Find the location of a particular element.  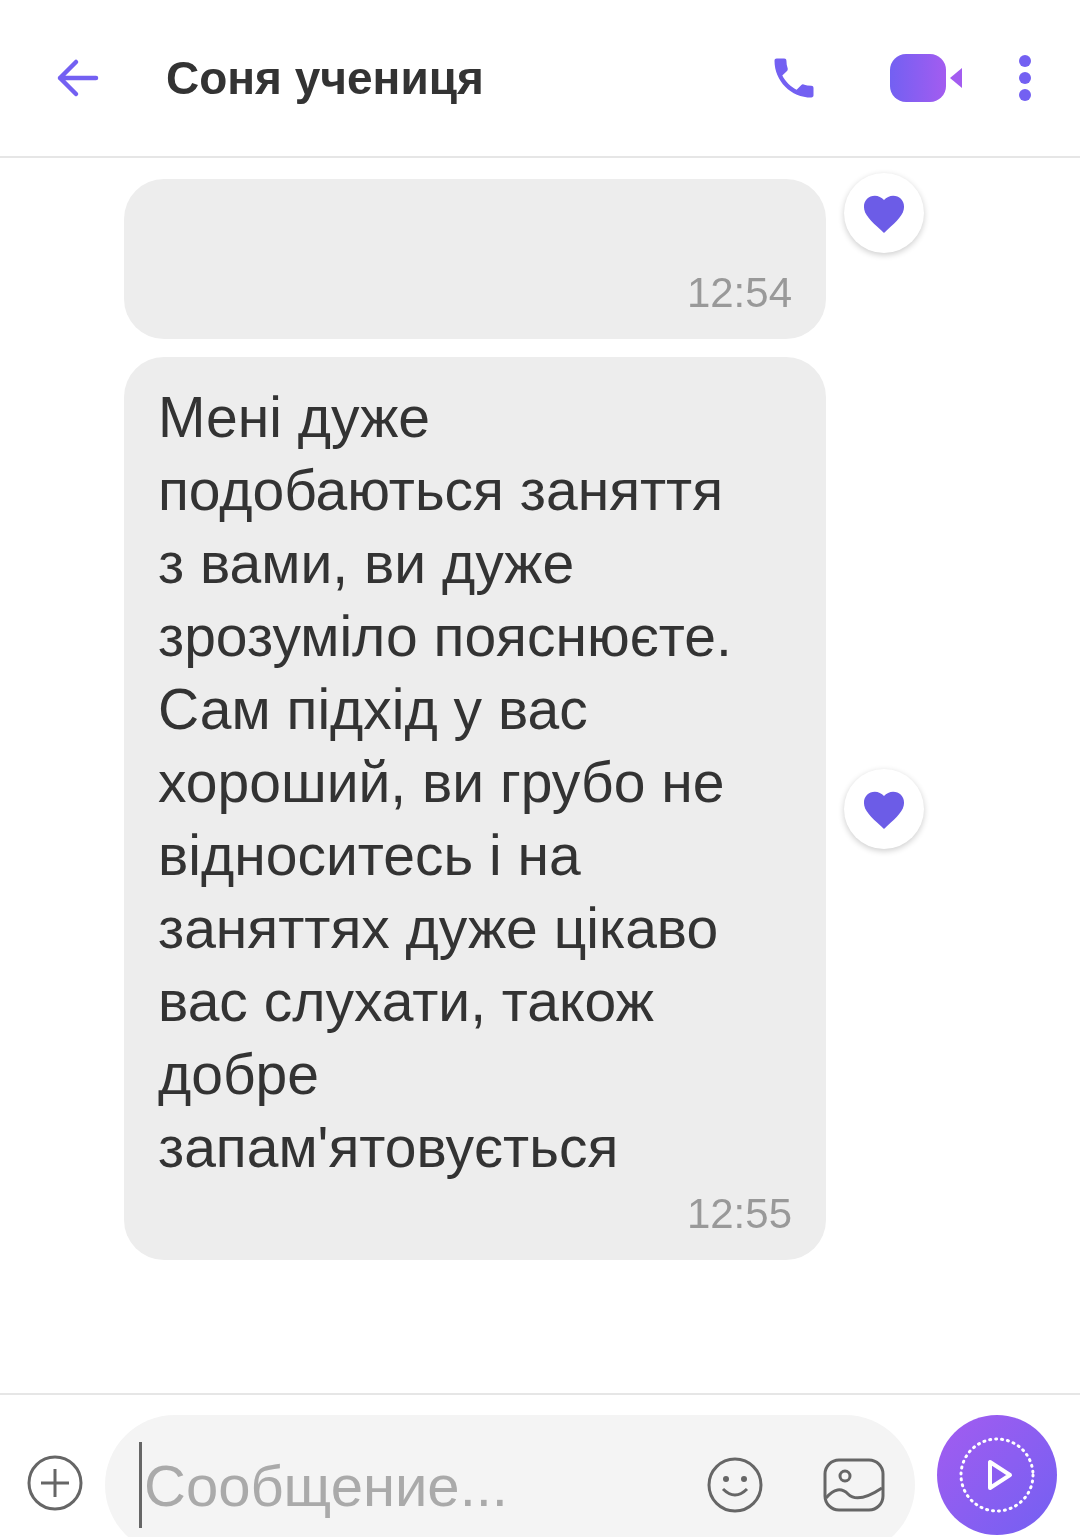

smiley-icon is located at coordinates (735, 1485).